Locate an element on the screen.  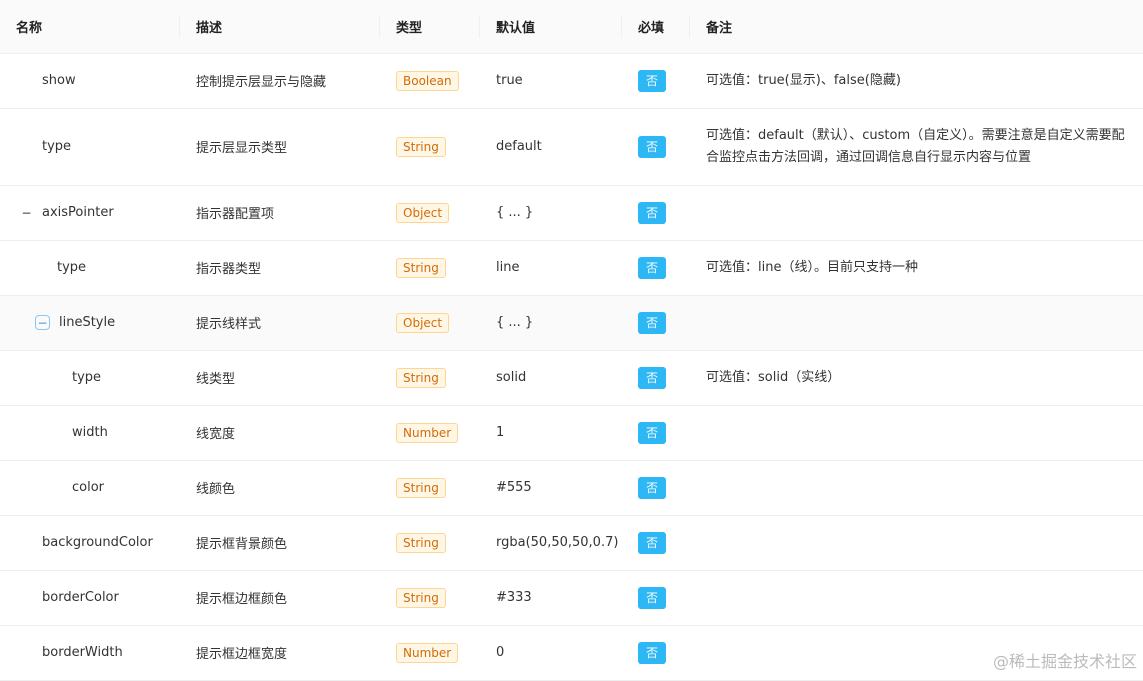
table-header: 名称 描述 类型 默认值 必填 备注 is located at coordinates (571, 27).